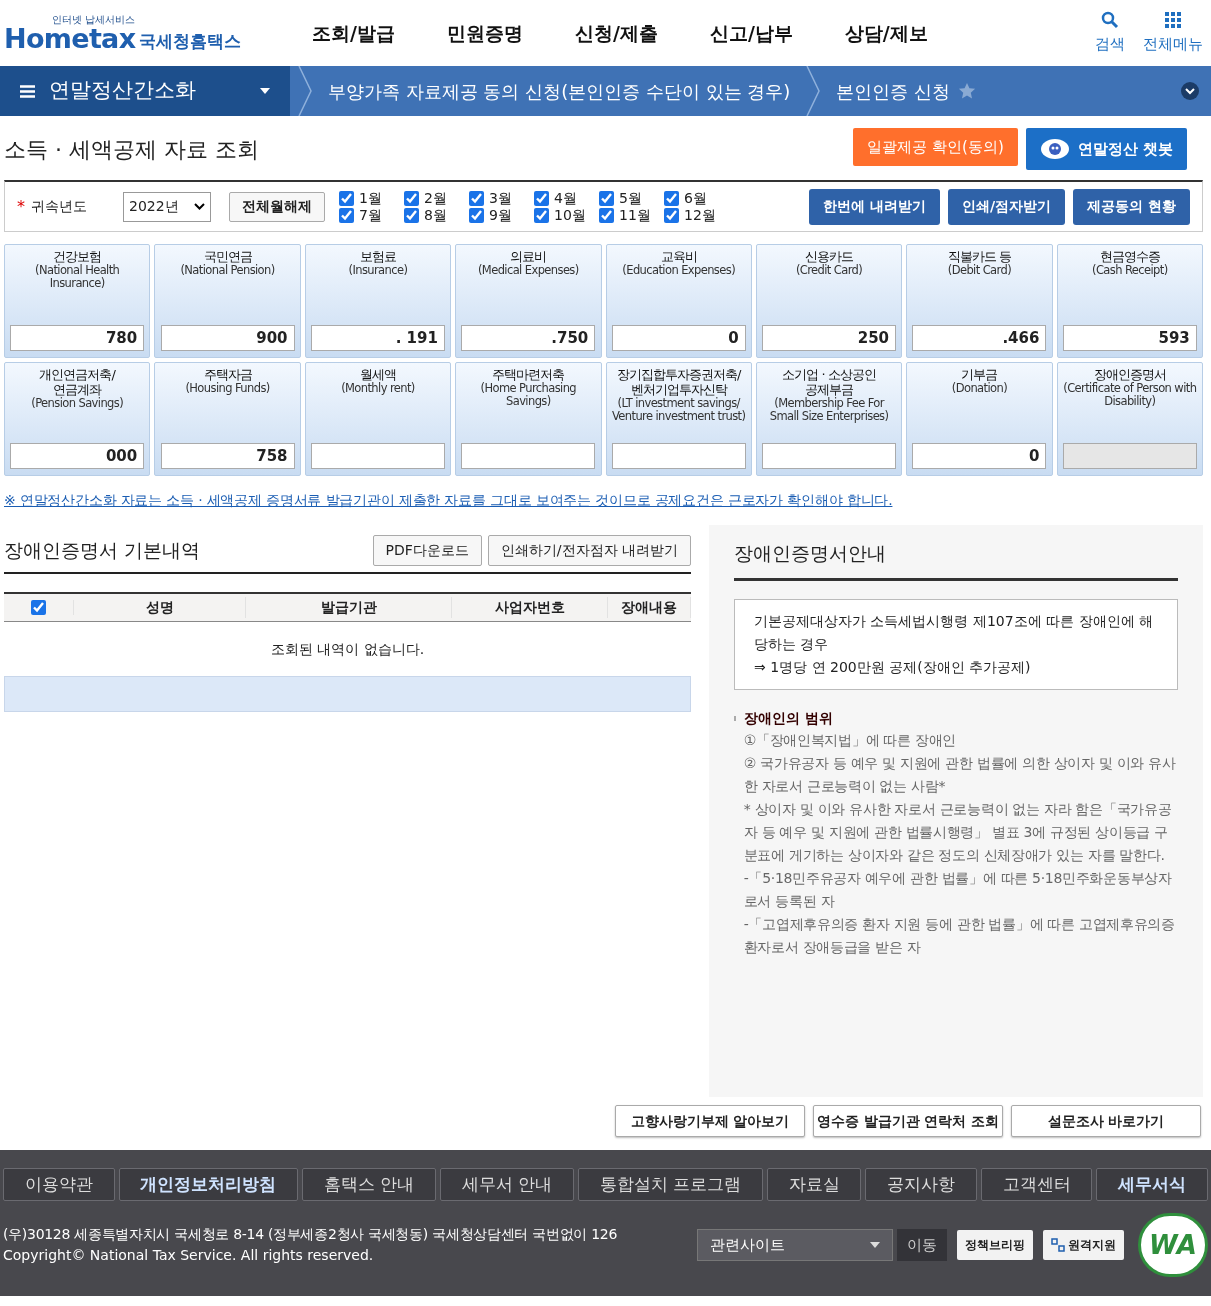 Image resolution: width=1211 pixels, height=1306 pixels. Describe the element at coordinates (377, 256) in the screenshot. I see `card-title: 보험료` at that location.